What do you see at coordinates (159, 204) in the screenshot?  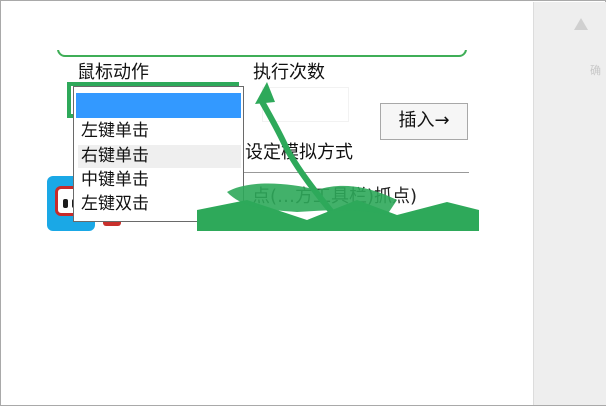 I see `dropdown-item-left-double-click: 左键双击` at bounding box center [159, 204].